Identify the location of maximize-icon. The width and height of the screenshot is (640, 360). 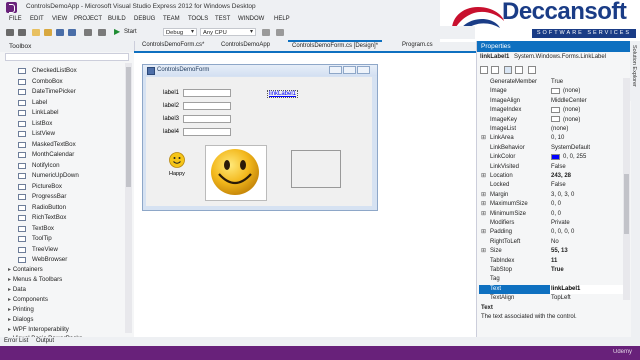
(349, 70).